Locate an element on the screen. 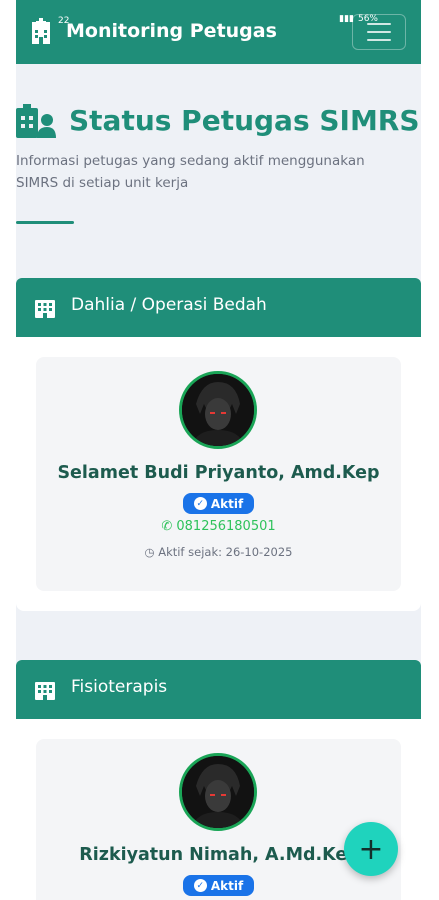 The image size is (439, 900). staff-name: Selamet Budi Priyanto, Amd.Kep is located at coordinates (218, 473).